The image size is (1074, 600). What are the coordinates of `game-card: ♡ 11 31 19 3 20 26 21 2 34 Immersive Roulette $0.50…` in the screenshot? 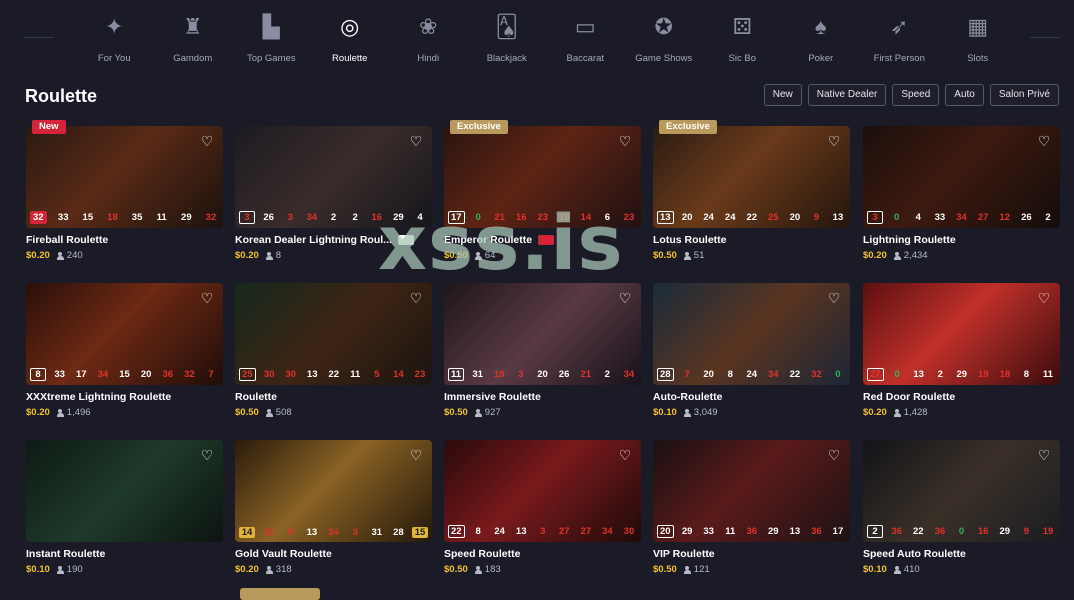 It's located at (542, 350).